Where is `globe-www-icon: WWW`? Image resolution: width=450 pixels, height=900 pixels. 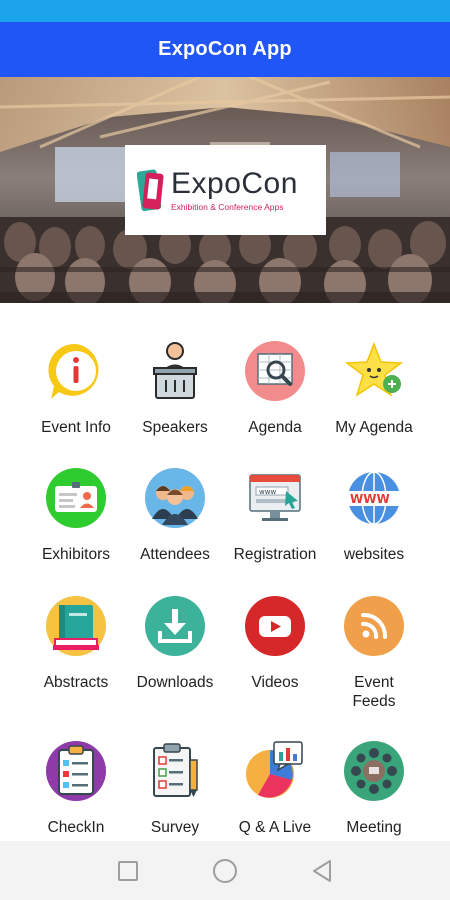 globe-www-icon: WWW is located at coordinates (374, 498).